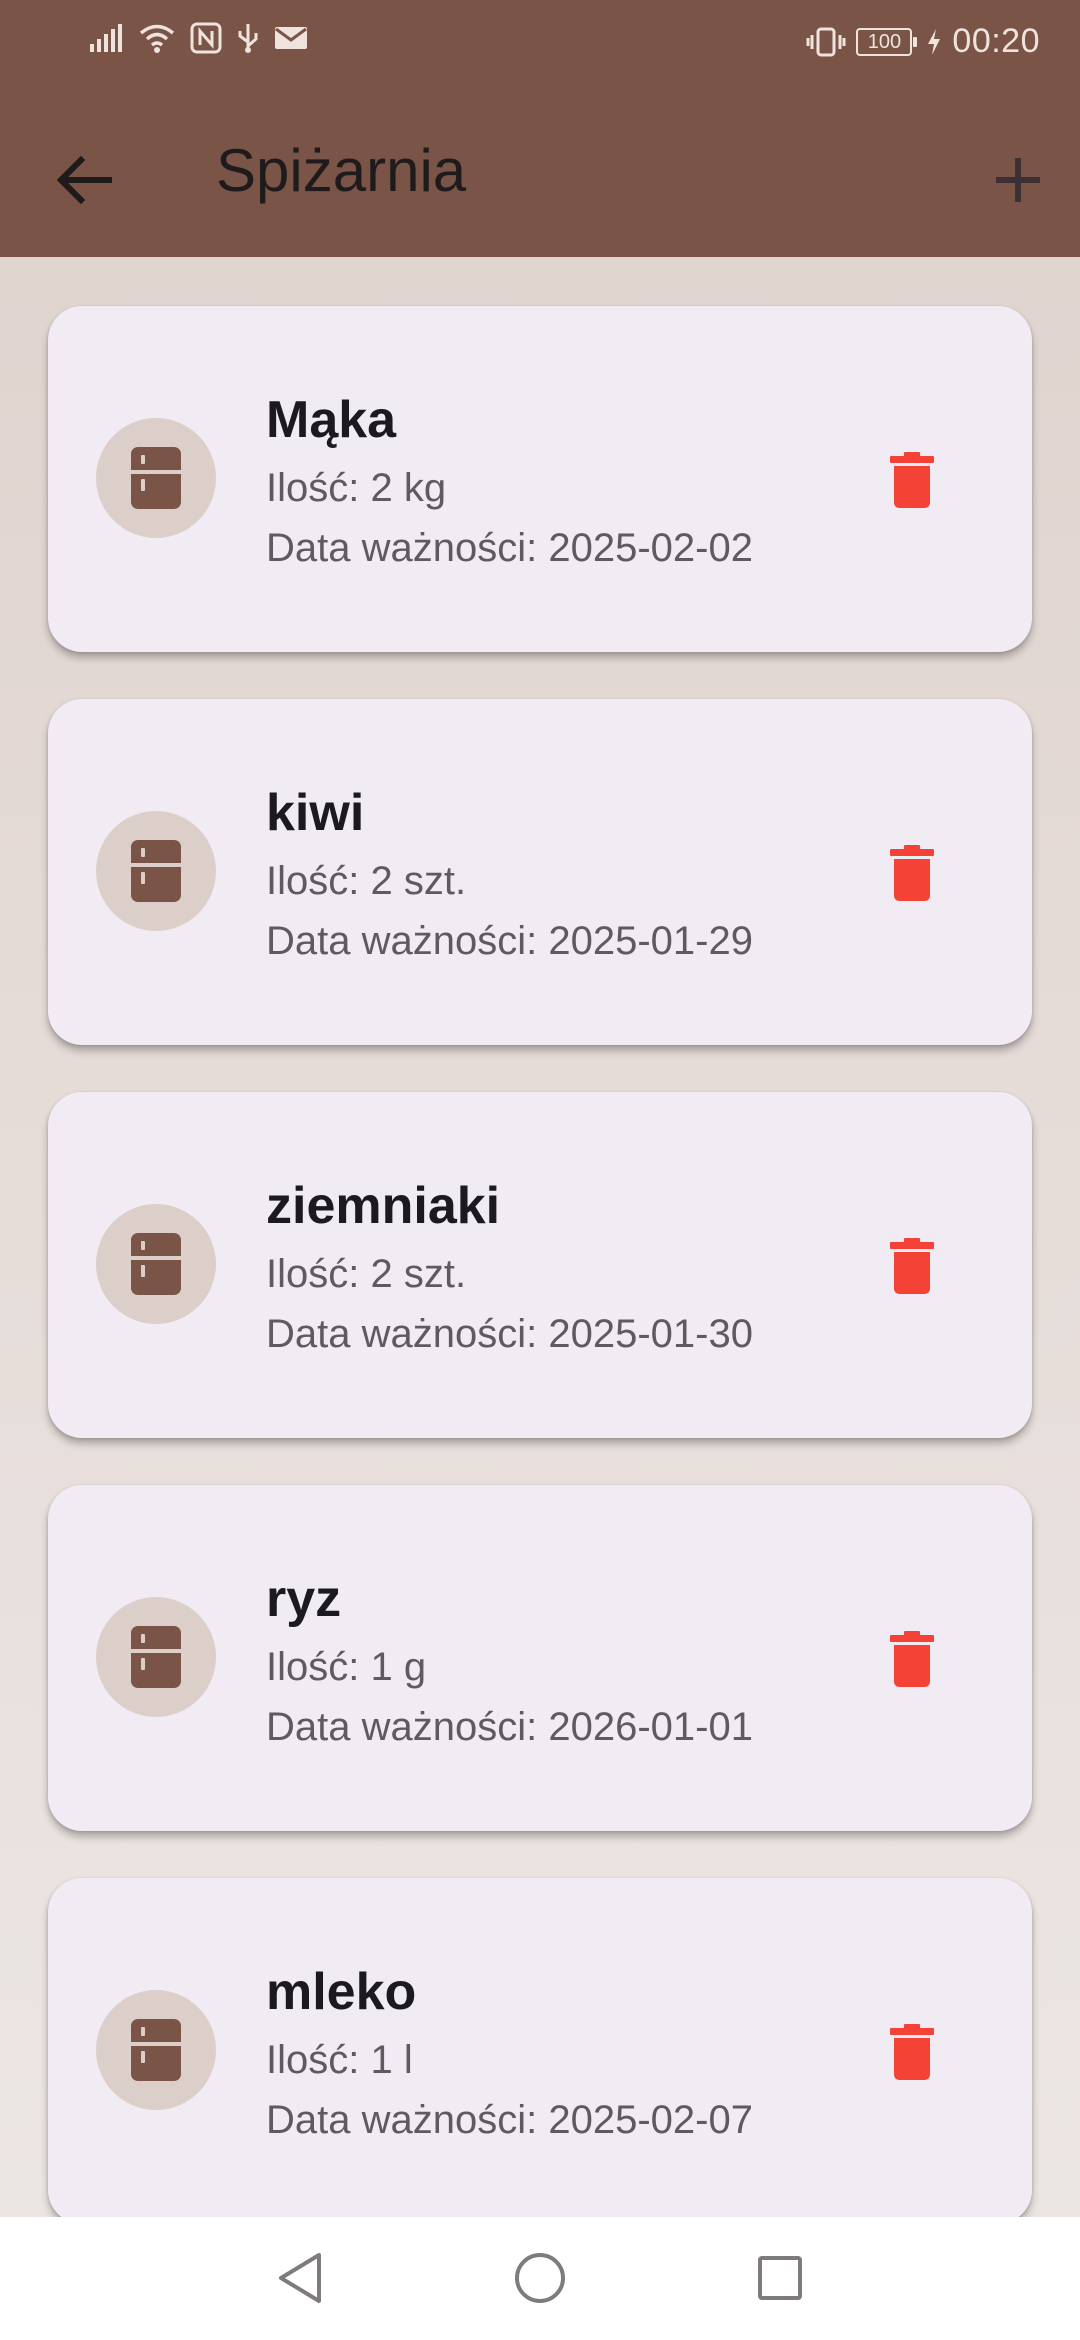 This screenshot has width=1080, height=2340. I want to click on arrow-back-icon, so click(84, 180).